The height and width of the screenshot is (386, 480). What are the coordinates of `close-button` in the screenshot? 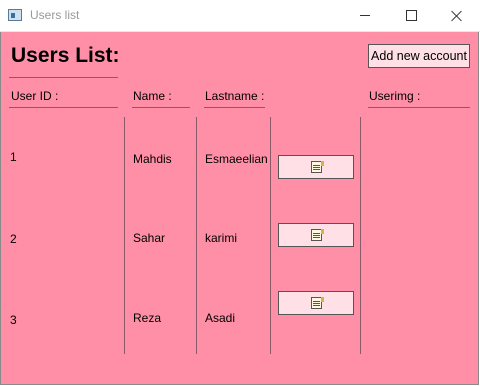 It's located at (457, 15).